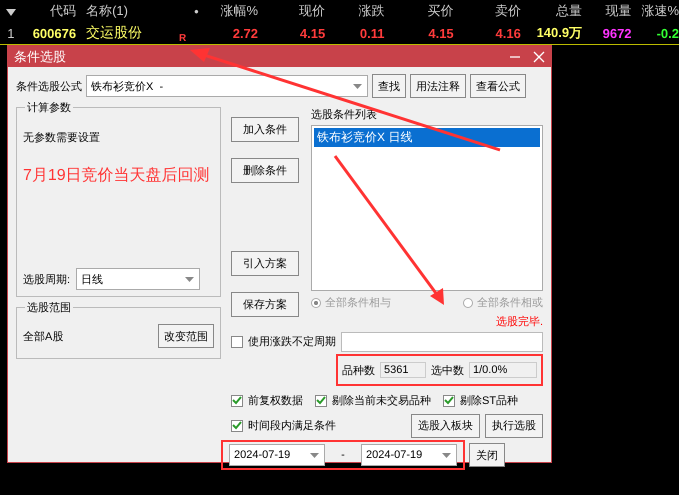 This screenshot has width=679, height=495. What do you see at coordinates (419, 11) in the screenshot?
I see `column-header: 买价` at bounding box center [419, 11].